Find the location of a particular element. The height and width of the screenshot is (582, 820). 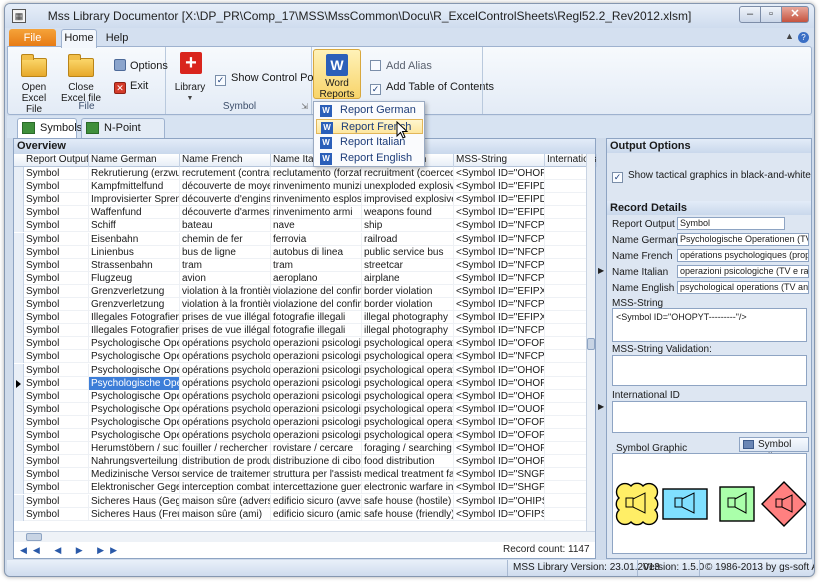

table-cell: Illegales Fotografieren is located at coordinates (134, 318).